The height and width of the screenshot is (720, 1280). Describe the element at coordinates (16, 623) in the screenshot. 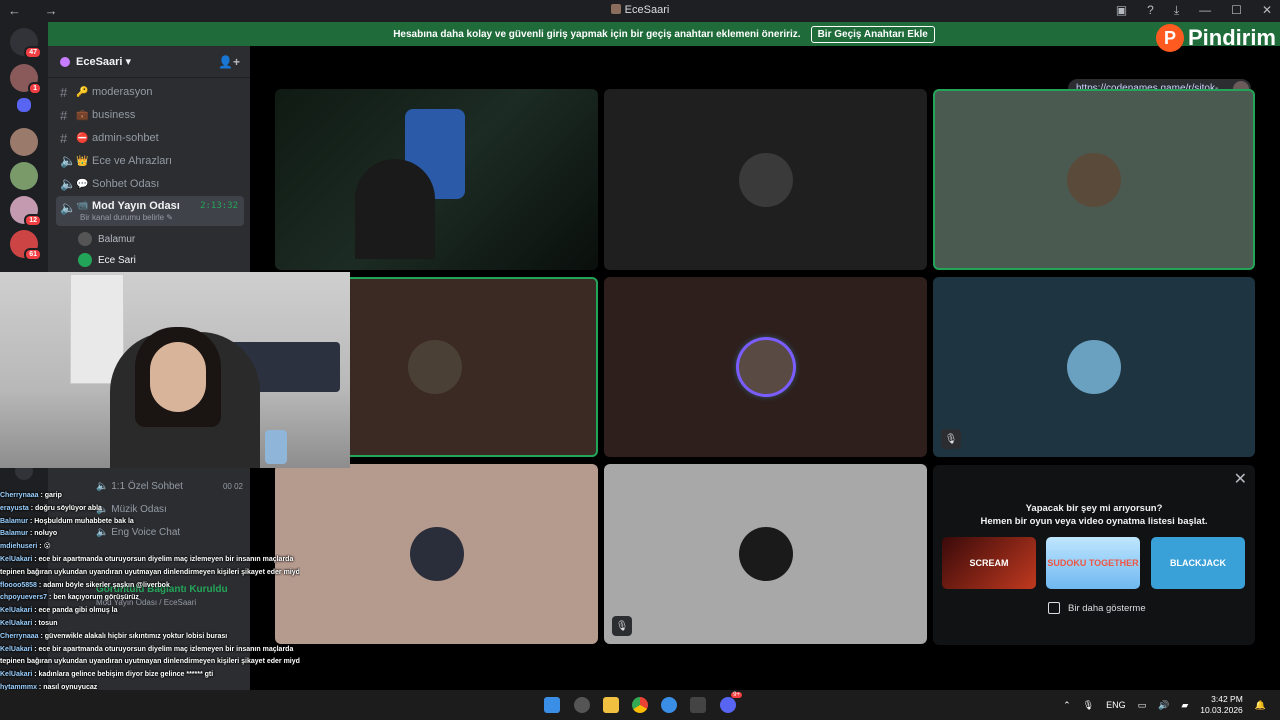

I see `chat-username: KelUakari` at that location.